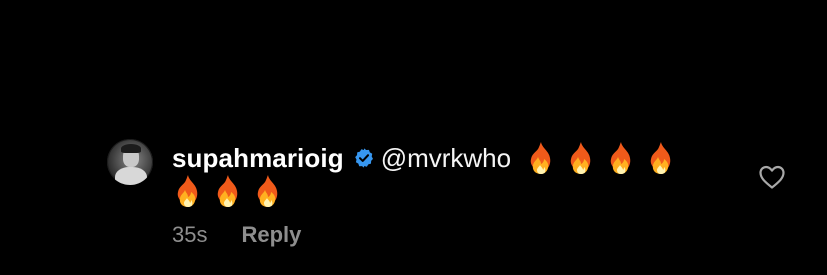 Image resolution: width=827 pixels, height=275 pixels. I want to click on timestamp: 35s, so click(190, 234).